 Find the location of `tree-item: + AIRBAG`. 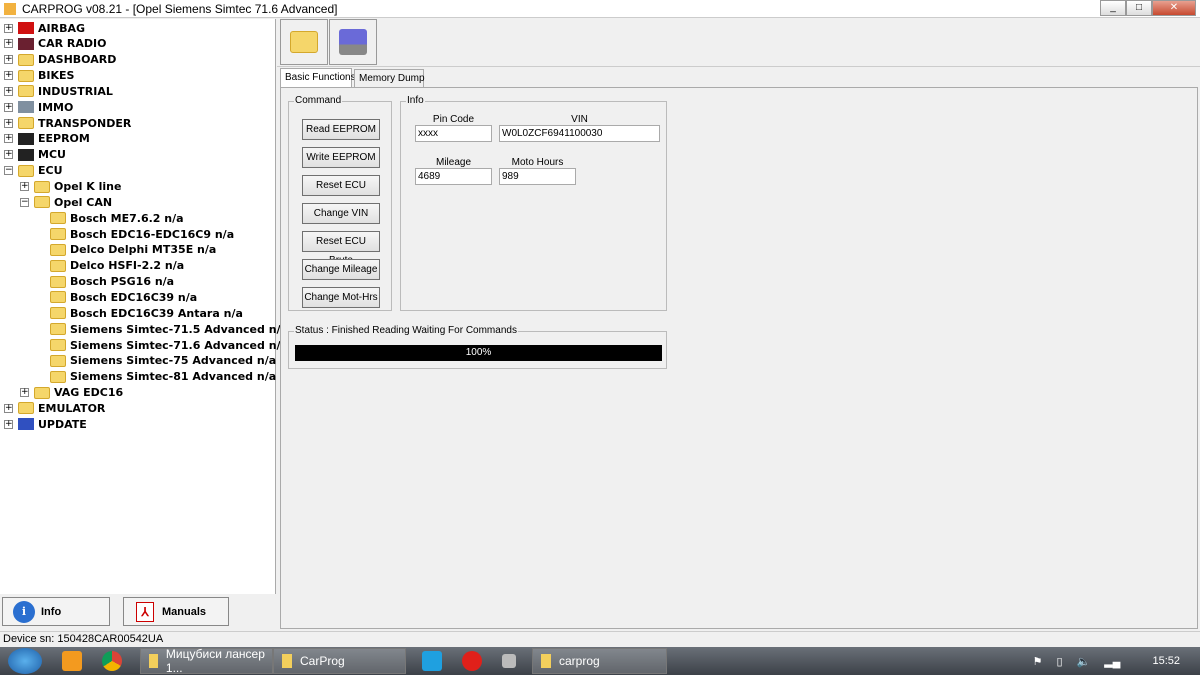

tree-item: + AIRBAG is located at coordinates (44, 28).